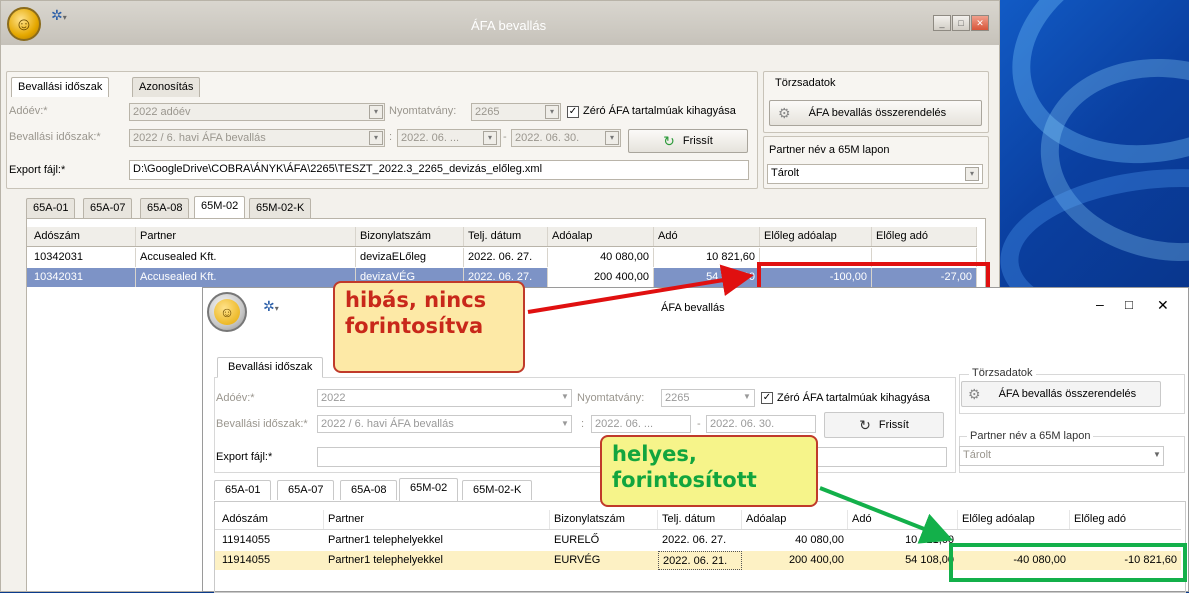 The width and height of the screenshot is (1189, 593). What do you see at coordinates (708, 398) in the screenshot?
I see `nyomtatvany-select: 2265` at bounding box center [708, 398].